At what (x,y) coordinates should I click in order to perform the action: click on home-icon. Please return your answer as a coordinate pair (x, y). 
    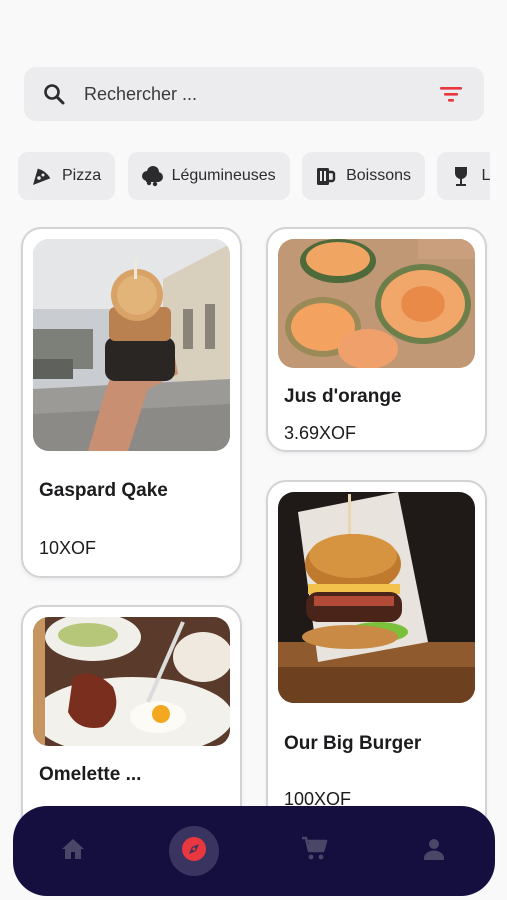
    Looking at the image, I should click on (73, 851).